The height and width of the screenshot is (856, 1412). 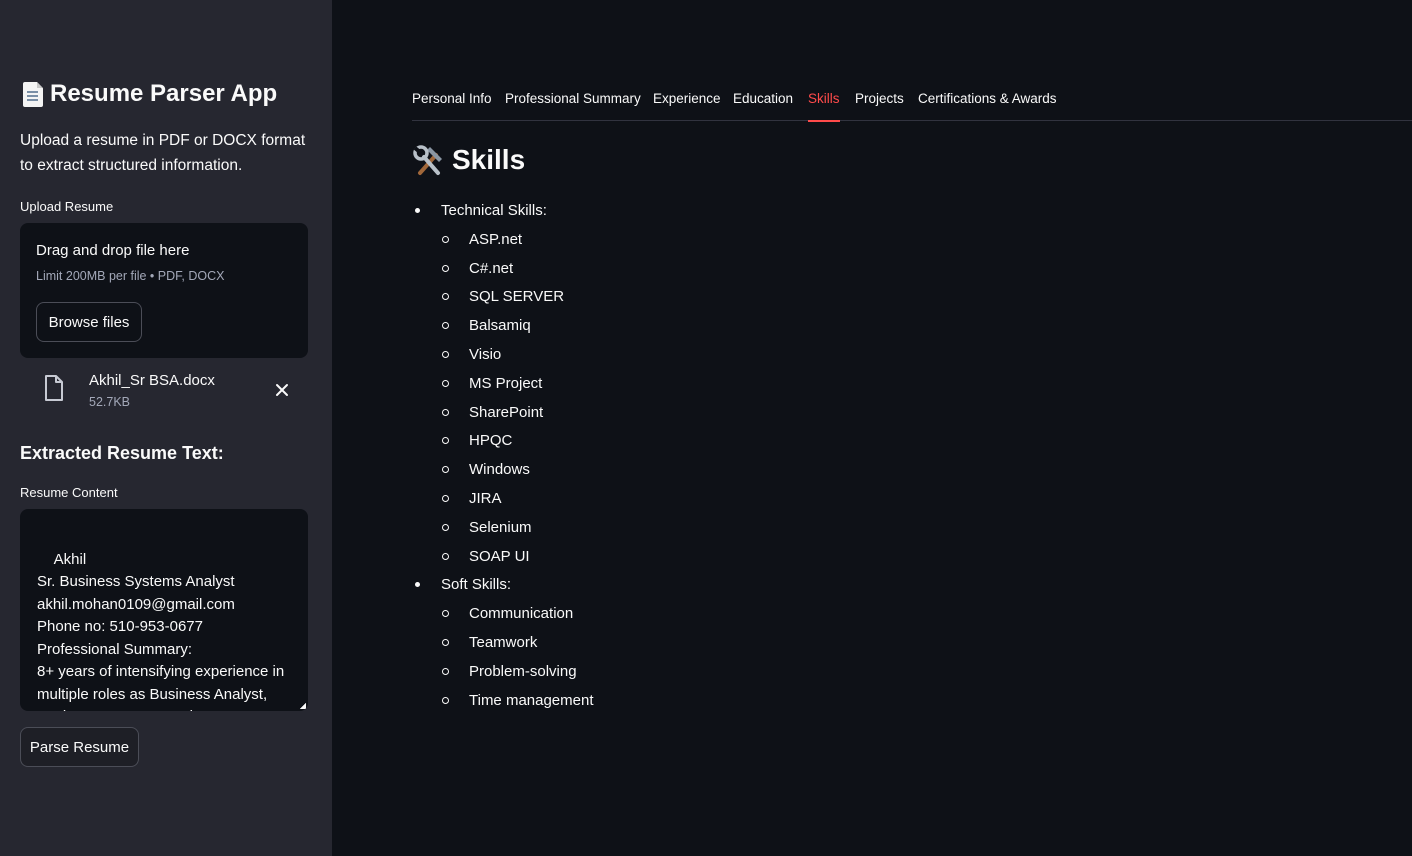 I want to click on list-item: ASP.net, so click(x=503, y=241).